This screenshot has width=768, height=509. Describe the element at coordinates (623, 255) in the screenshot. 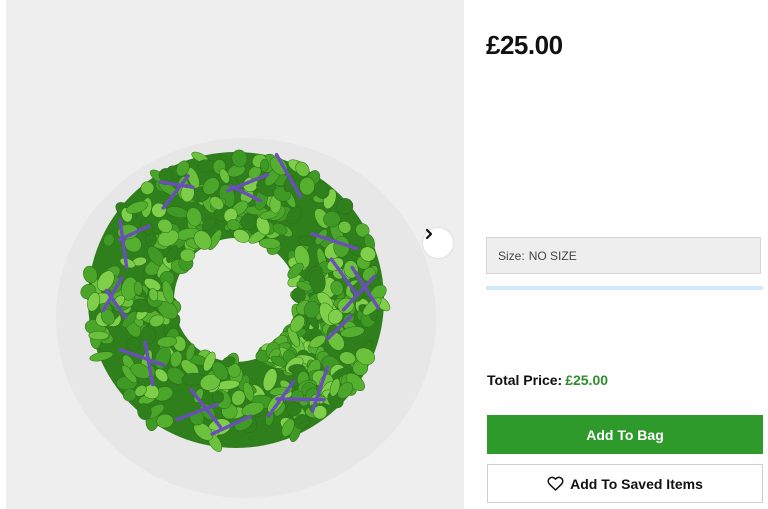

I see `size-selector: Size: NO SIZE` at that location.